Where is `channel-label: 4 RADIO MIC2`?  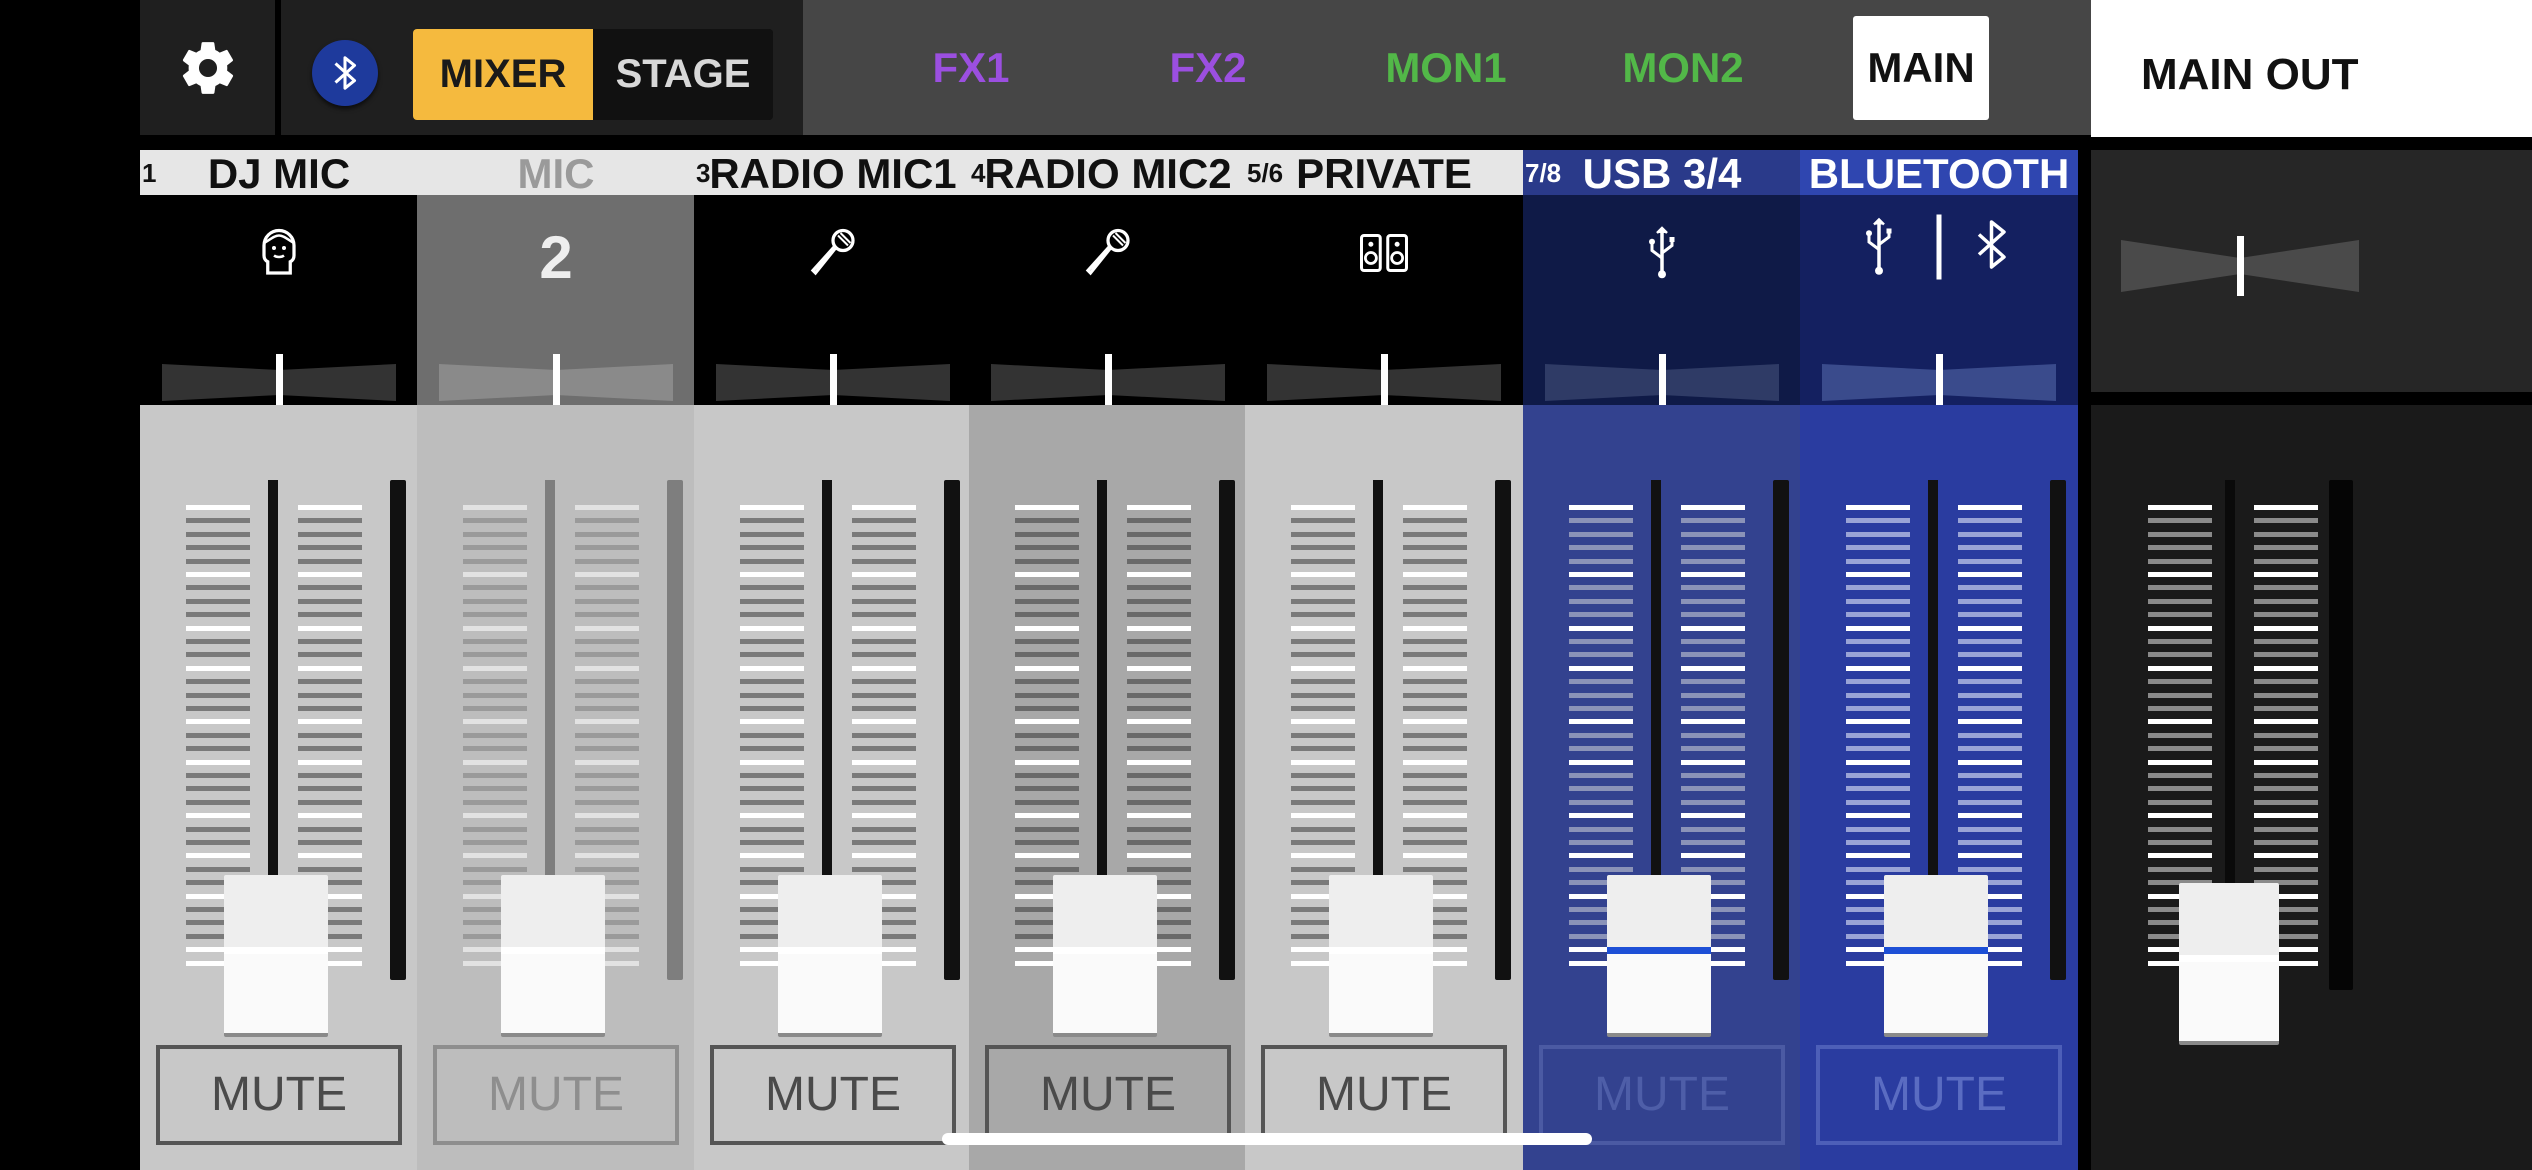
channel-label: 4 RADIO MIC2 is located at coordinates (1108, 173).